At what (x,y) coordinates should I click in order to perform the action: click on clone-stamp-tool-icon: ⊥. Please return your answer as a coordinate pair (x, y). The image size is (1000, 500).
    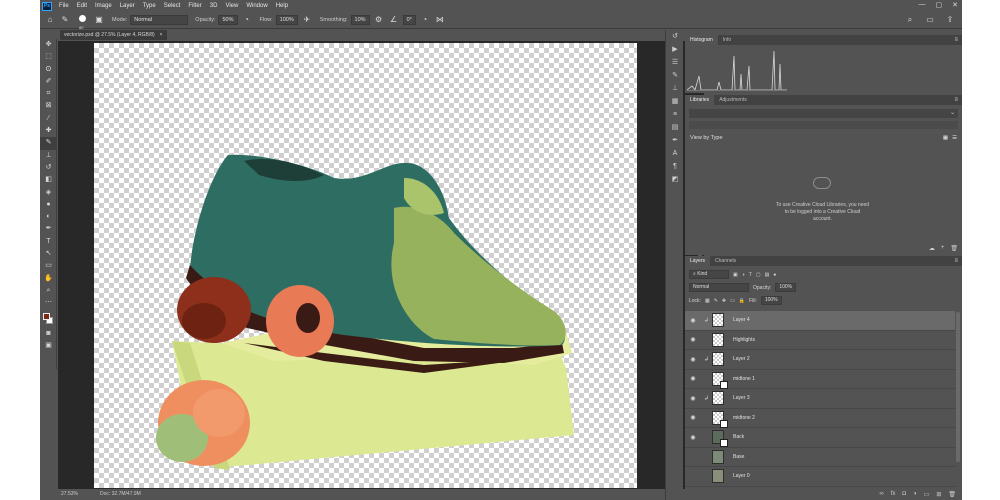
    Looking at the image, I should click on (48, 156).